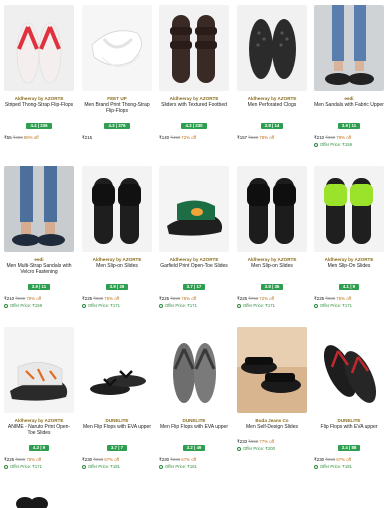 This screenshot has height=508, width=392. I want to click on rating-badge: 3.7 | 17, so click(194, 287).